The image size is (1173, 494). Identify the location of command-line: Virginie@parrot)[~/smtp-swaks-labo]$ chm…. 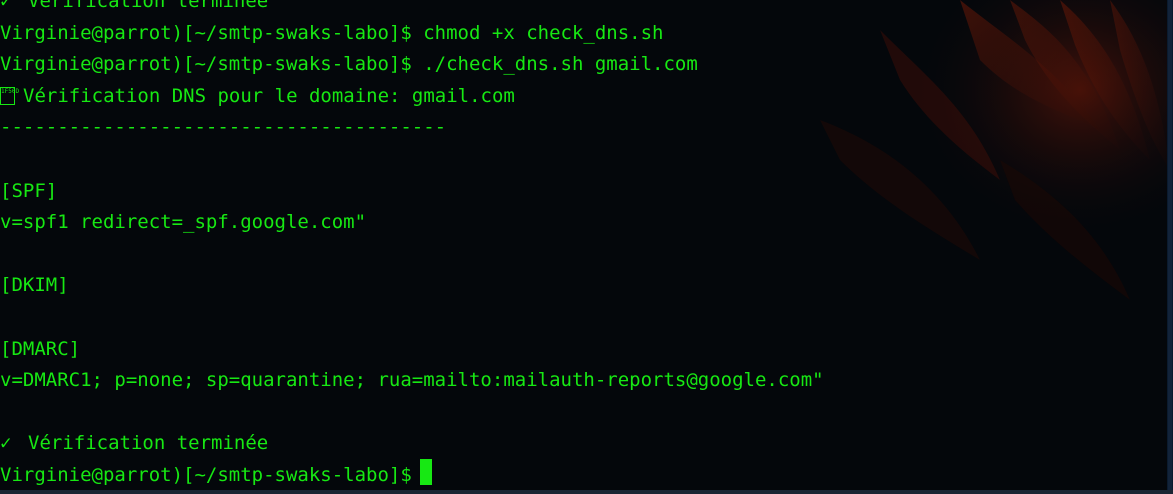
(332, 32).